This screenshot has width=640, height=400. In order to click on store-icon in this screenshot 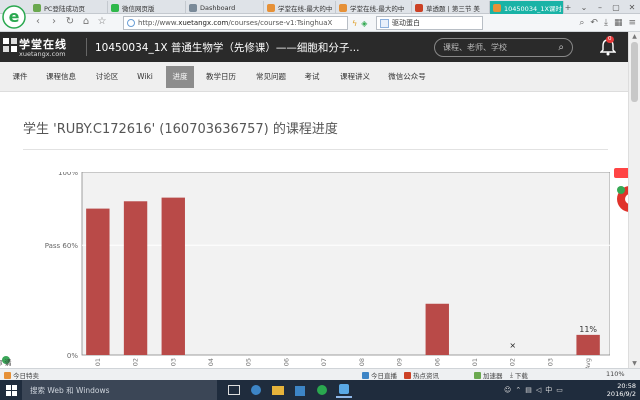, I will do `click(300, 390)`.